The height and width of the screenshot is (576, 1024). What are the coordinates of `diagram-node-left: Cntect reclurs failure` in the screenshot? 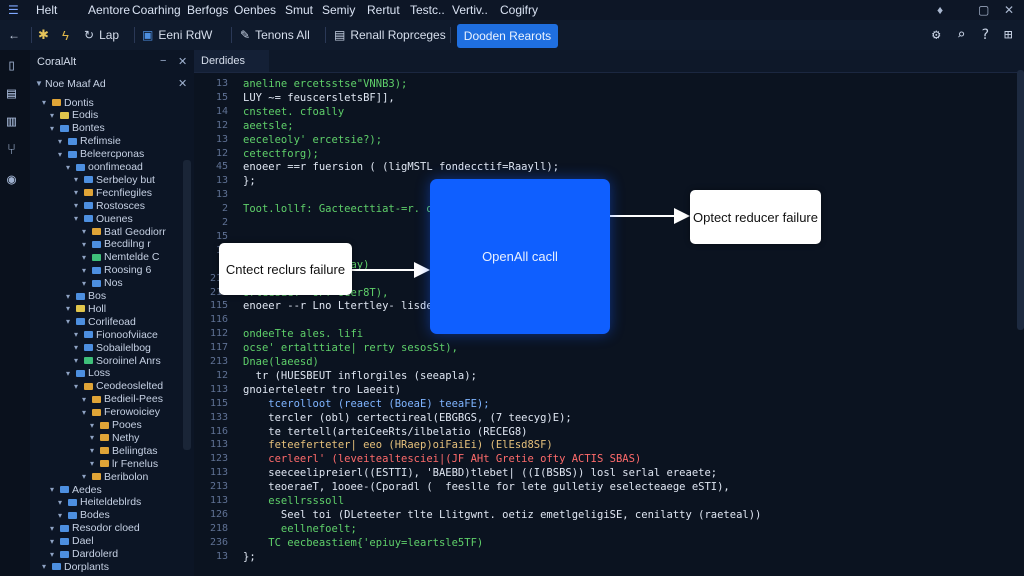 It's located at (285, 269).